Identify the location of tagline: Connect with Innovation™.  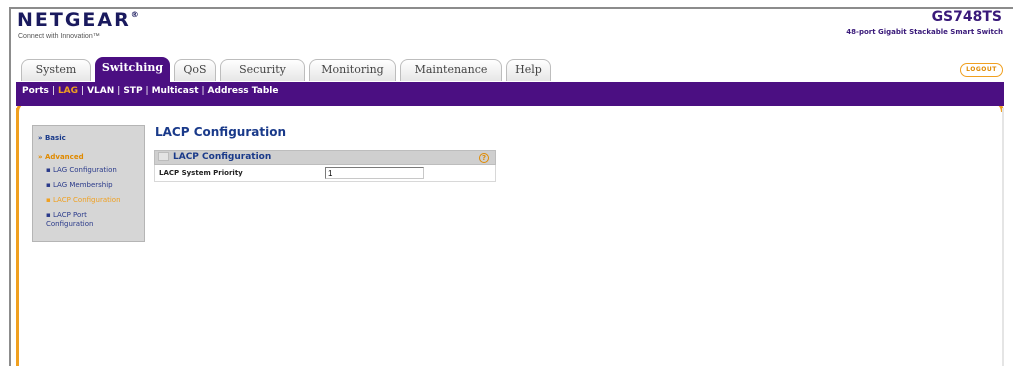
(59, 36).